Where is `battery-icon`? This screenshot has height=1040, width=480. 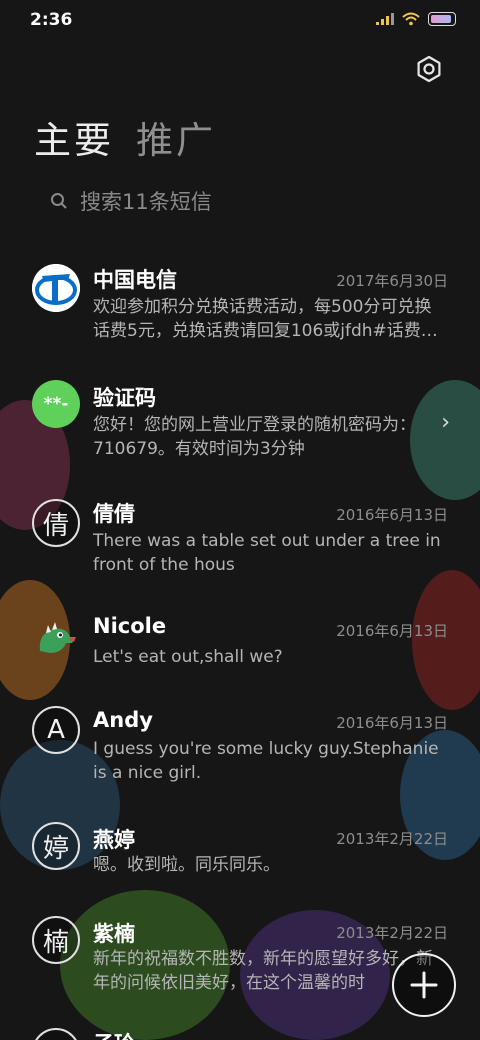 battery-icon is located at coordinates (442, 19).